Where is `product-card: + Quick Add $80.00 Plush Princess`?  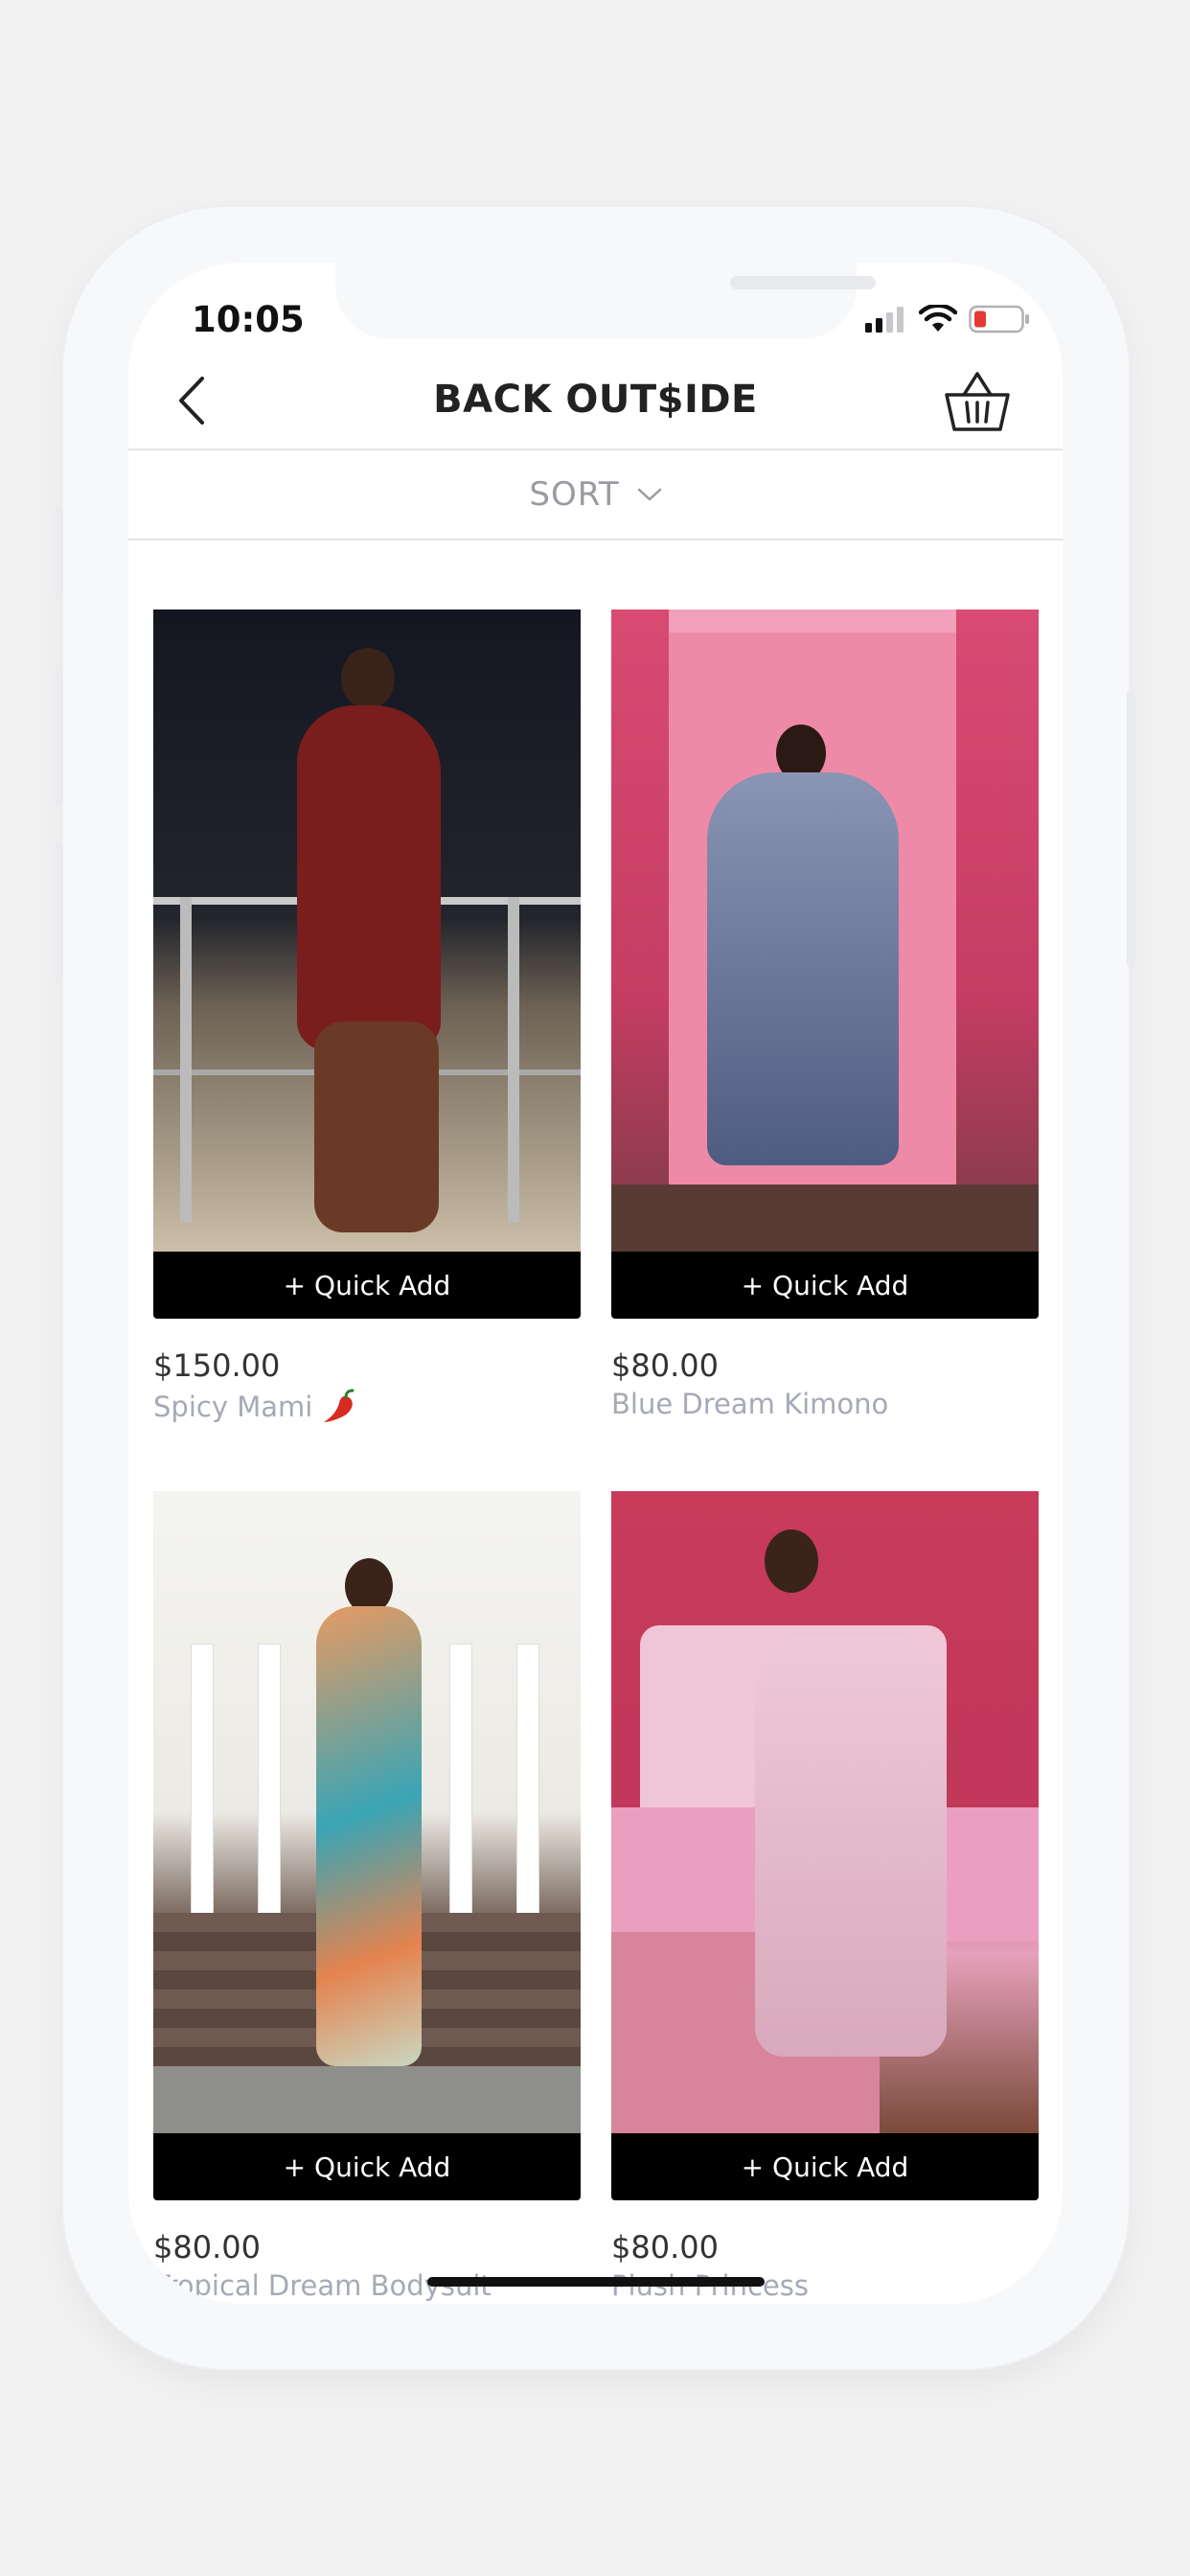 product-card: + Quick Add $80.00 Plush Princess is located at coordinates (825, 1896).